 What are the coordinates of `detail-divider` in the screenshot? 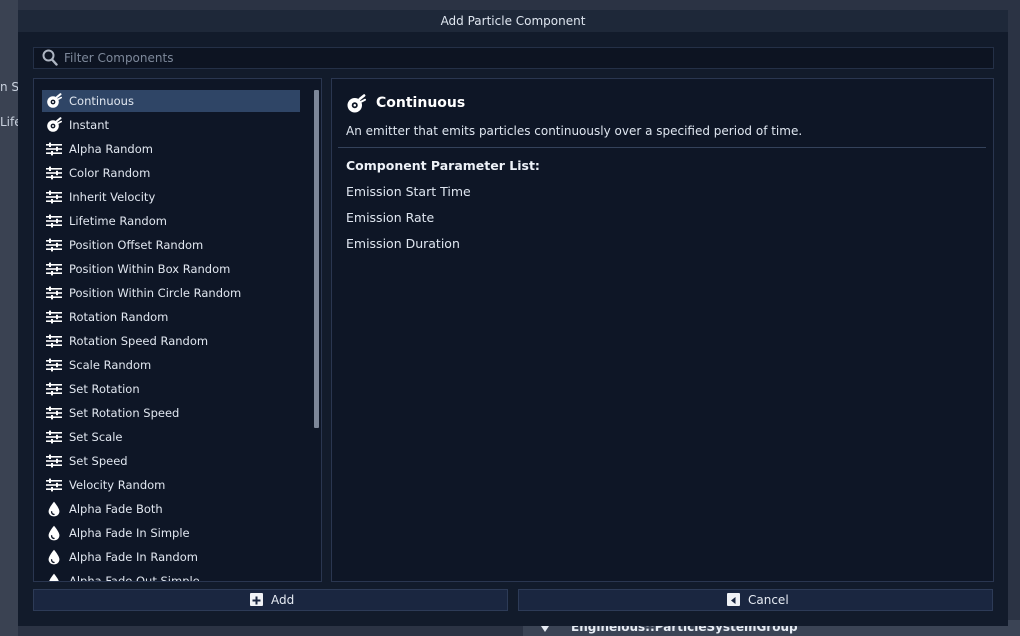 It's located at (662, 147).